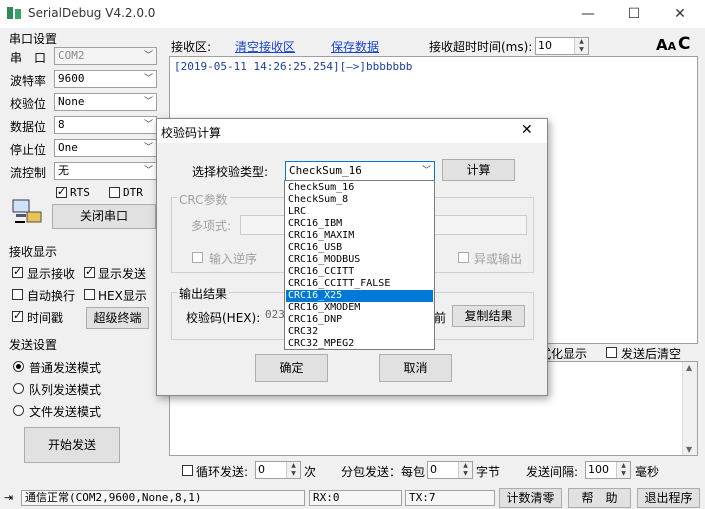 The image size is (705, 509). What do you see at coordinates (530, 498) in the screenshot?
I see `clear-count-button: 计数清零` at bounding box center [530, 498].